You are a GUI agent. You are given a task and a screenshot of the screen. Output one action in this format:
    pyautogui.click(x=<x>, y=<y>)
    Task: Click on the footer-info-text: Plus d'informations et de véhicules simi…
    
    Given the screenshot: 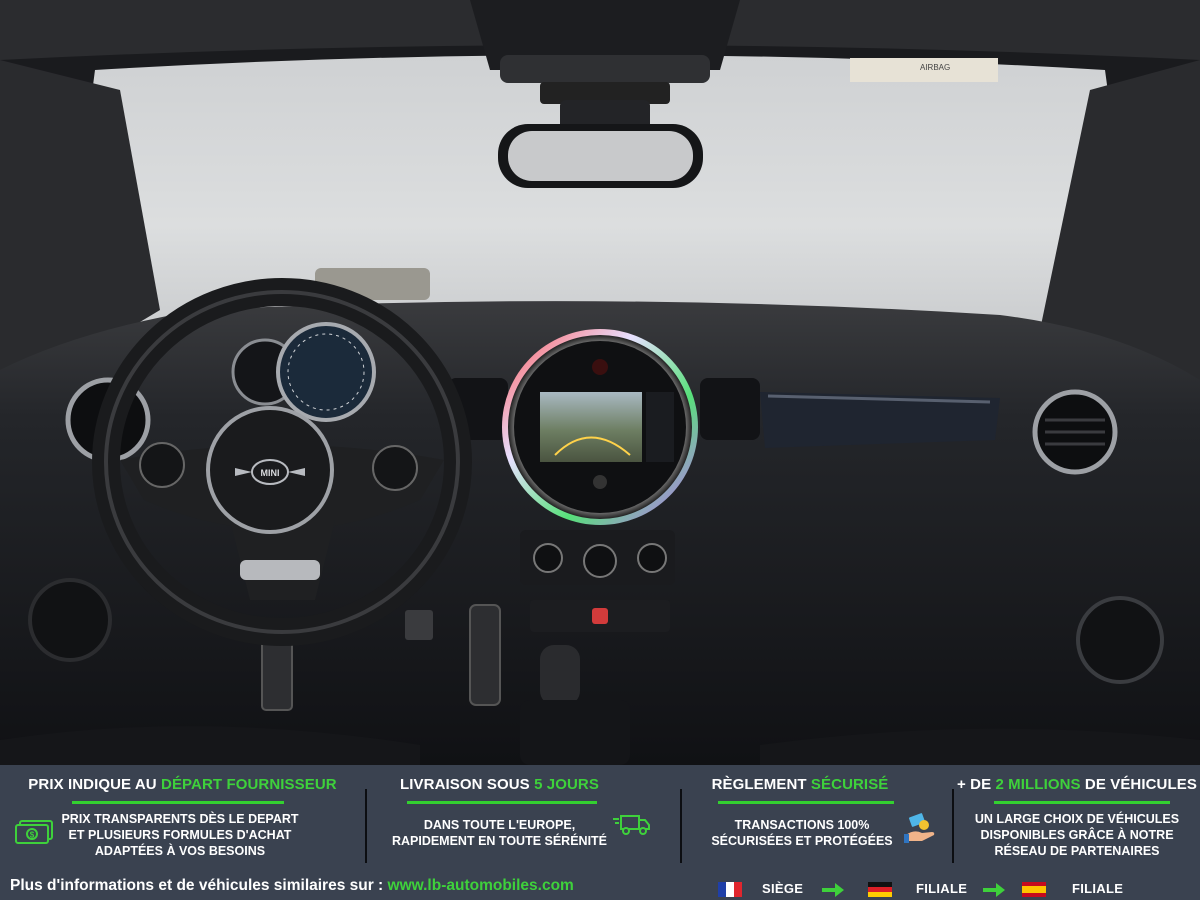 What is the action you would take?
    pyautogui.click(x=292, y=885)
    